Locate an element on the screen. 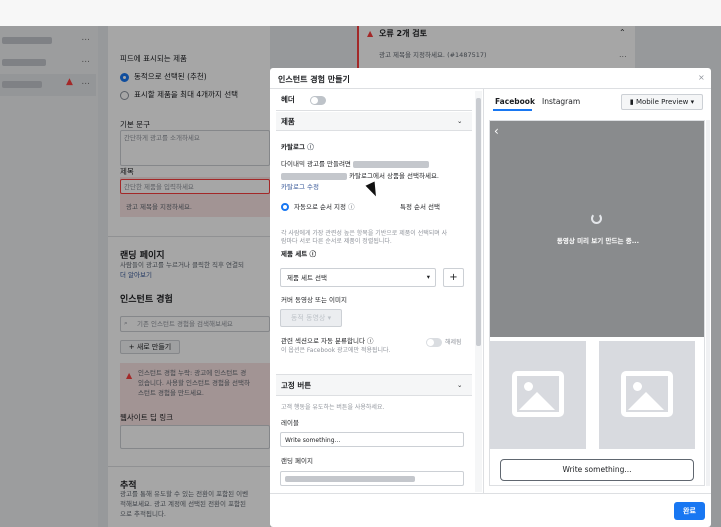  specific-order-label: 특정 순서 선택 is located at coordinates (420, 207).